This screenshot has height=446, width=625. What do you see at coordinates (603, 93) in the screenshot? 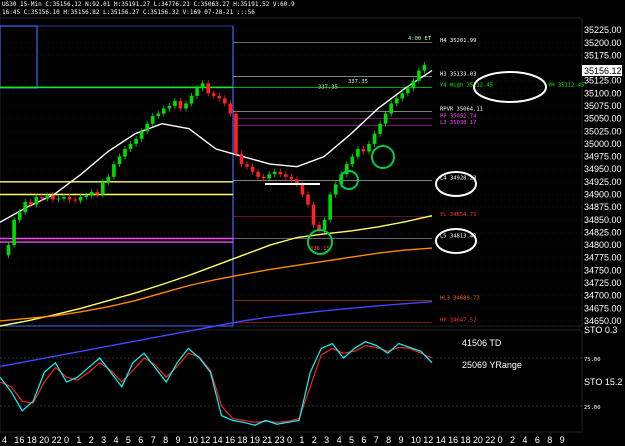
I see `price-tick-label: 35100.00` at bounding box center [603, 93].